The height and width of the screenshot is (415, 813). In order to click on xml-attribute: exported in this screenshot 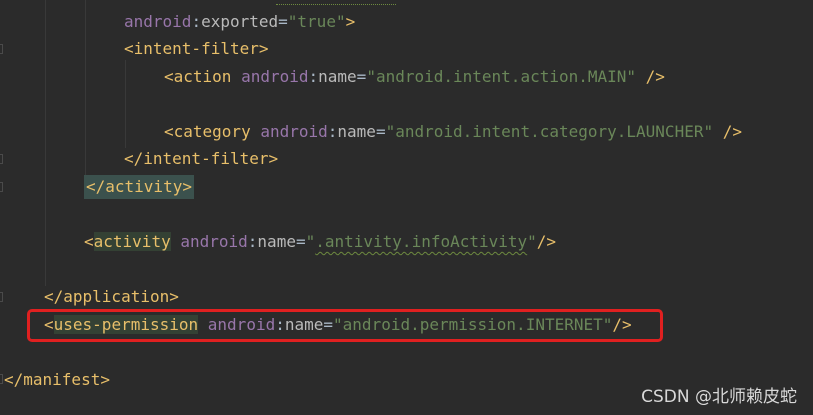, I will do `click(240, 21)`.